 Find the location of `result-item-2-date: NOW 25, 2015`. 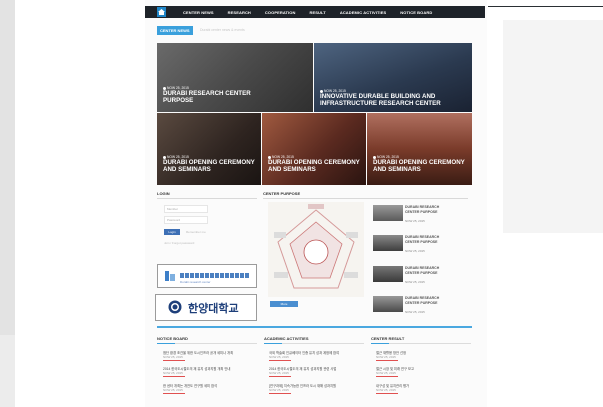

result-item-2-date: NOW 25, 2015 is located at coordinates (386, 373).